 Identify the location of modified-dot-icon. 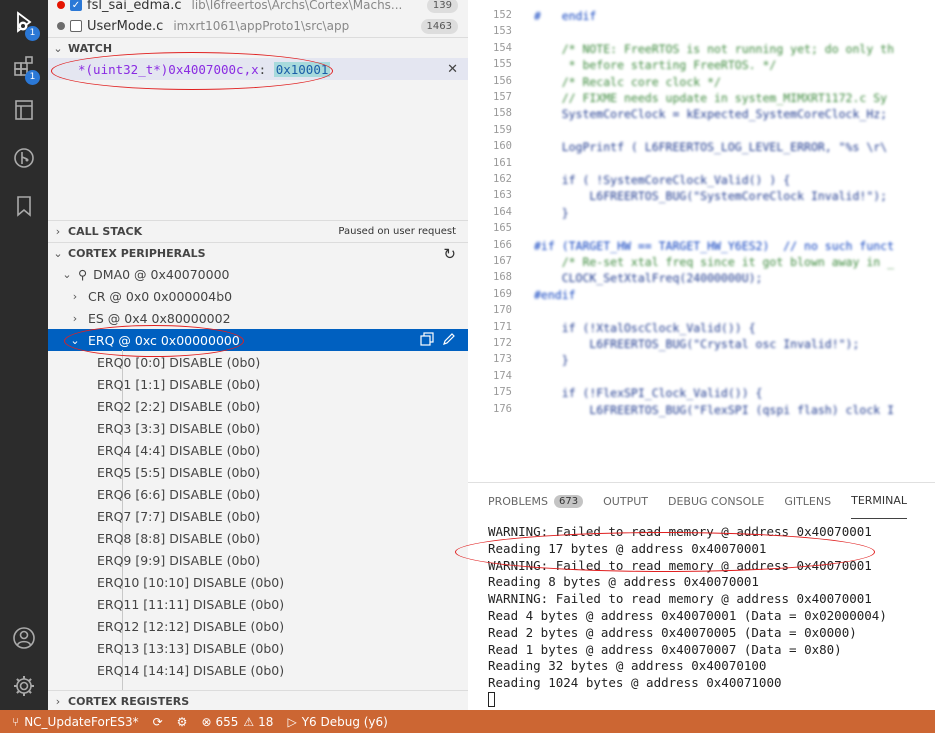
(61, 5).